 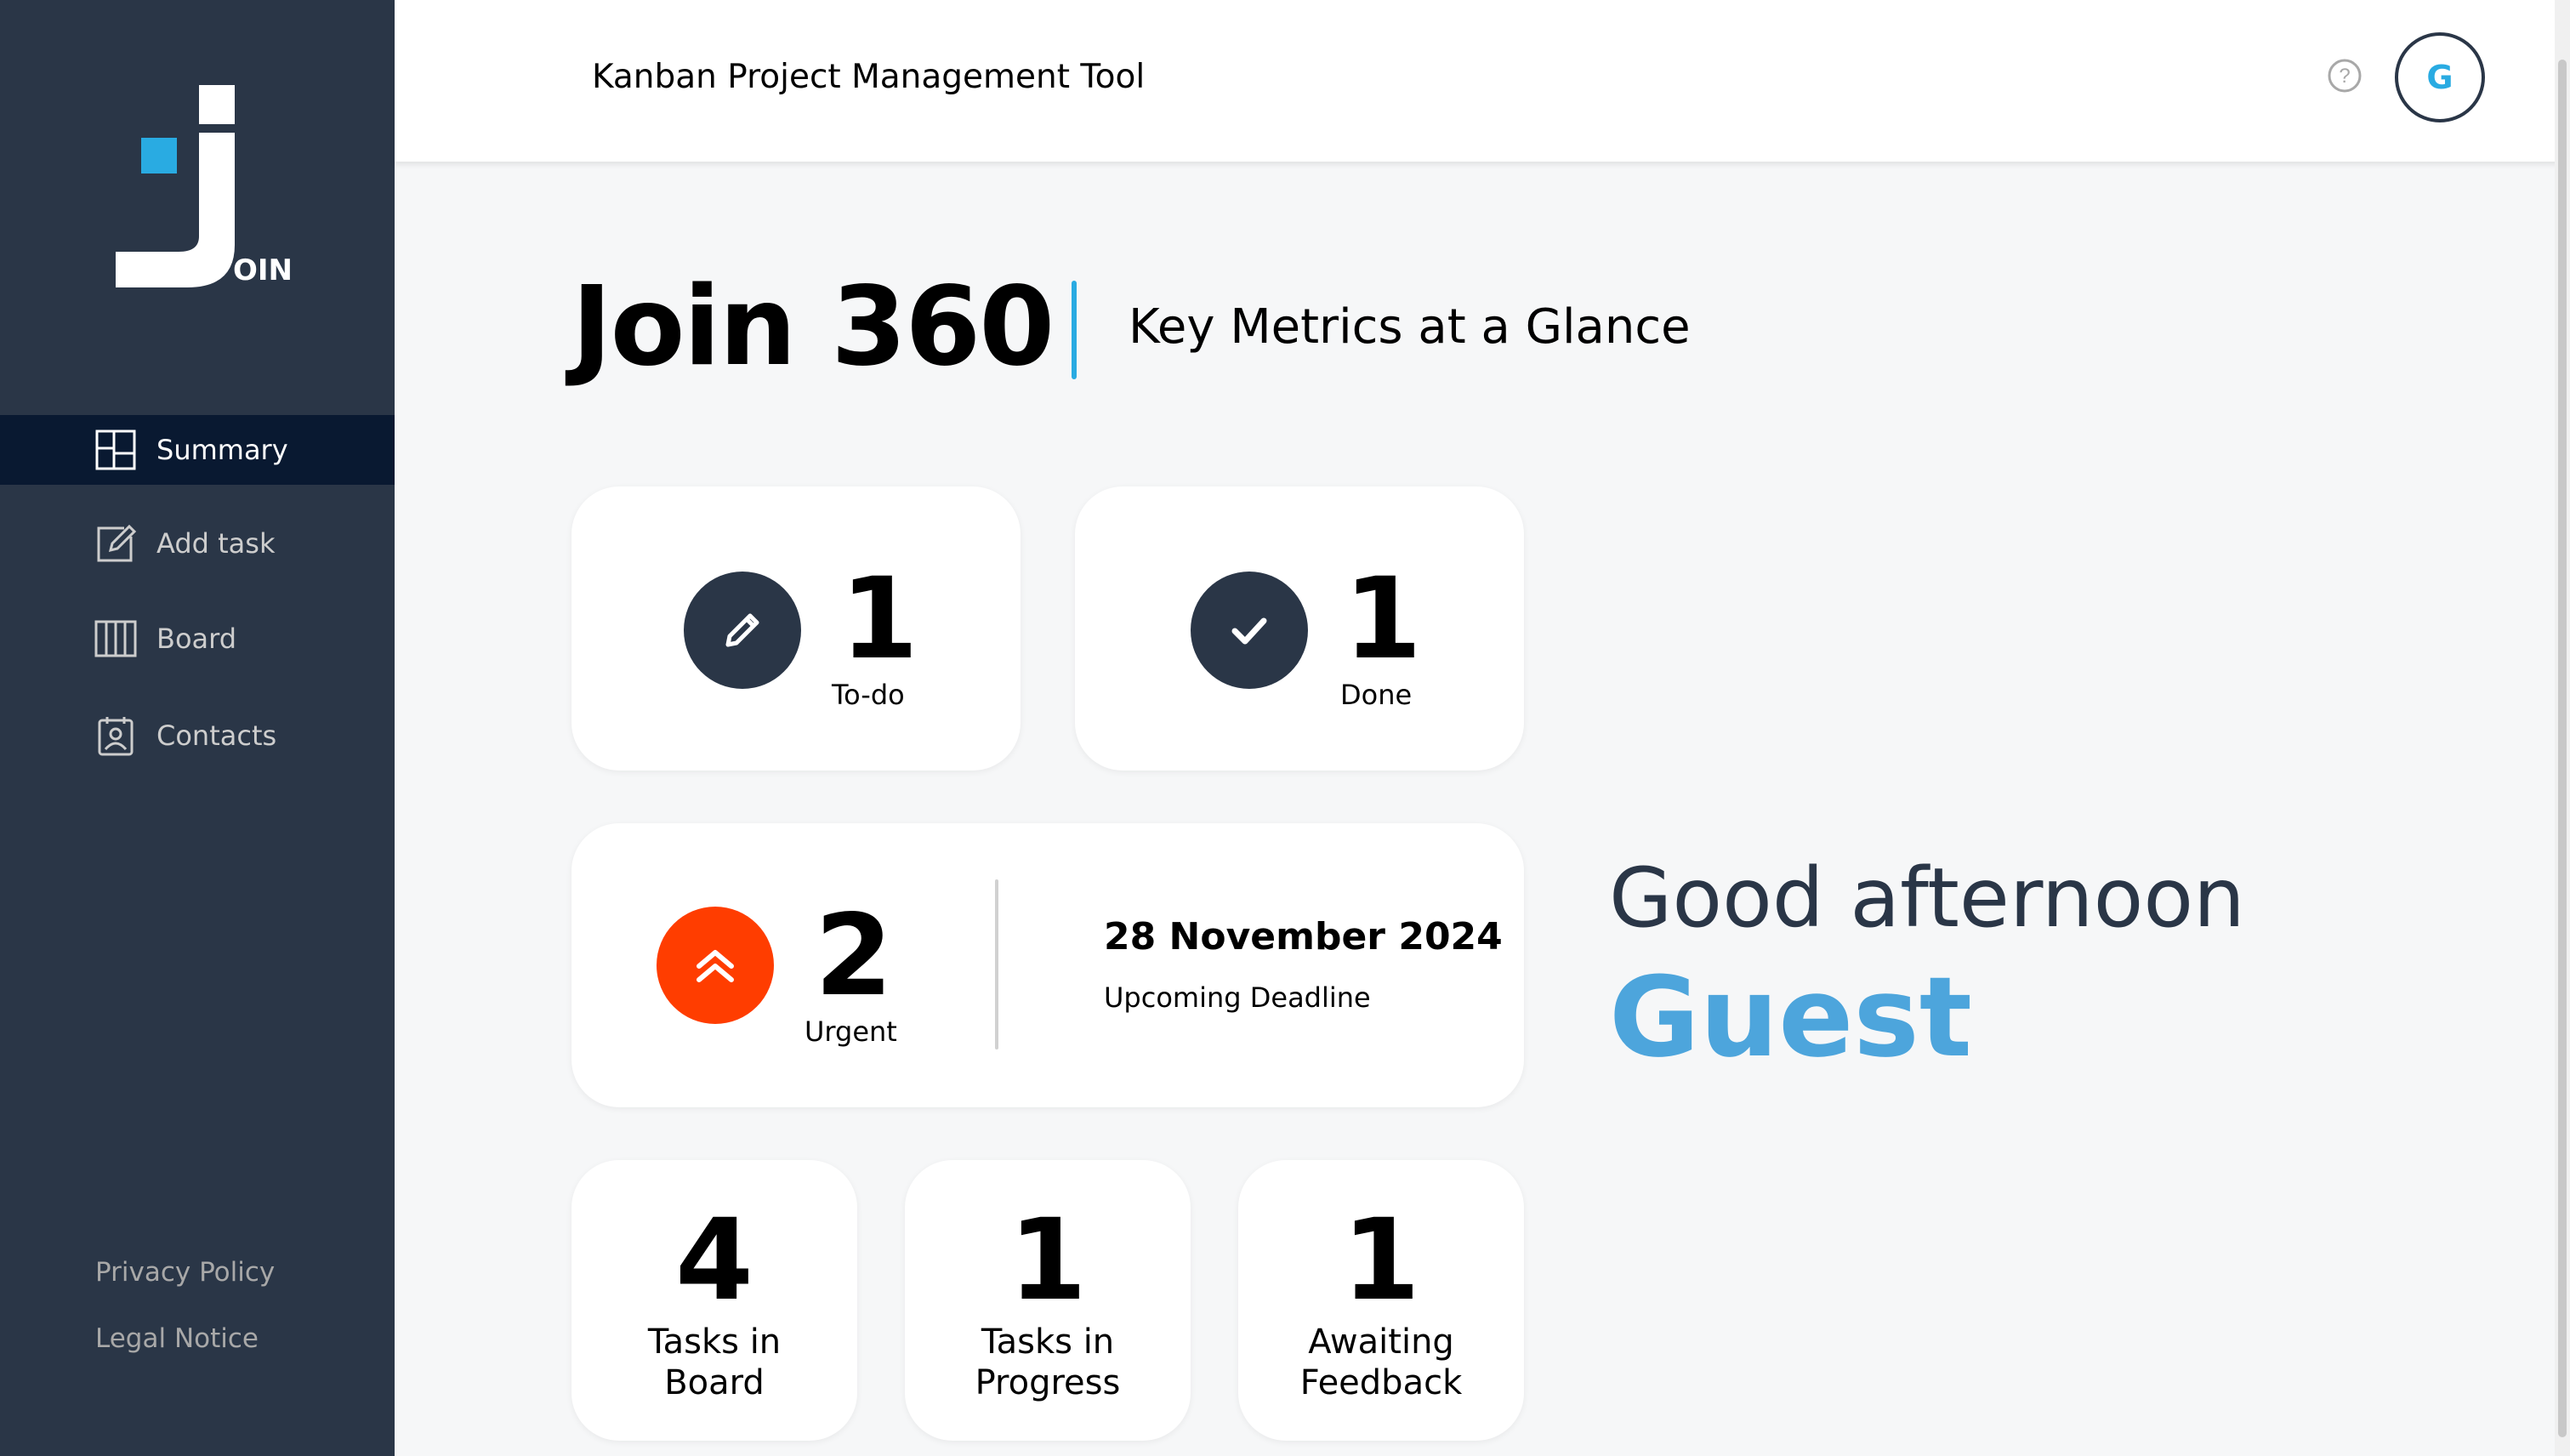 I want to click on title-divider, so click(x=1075, y=330).